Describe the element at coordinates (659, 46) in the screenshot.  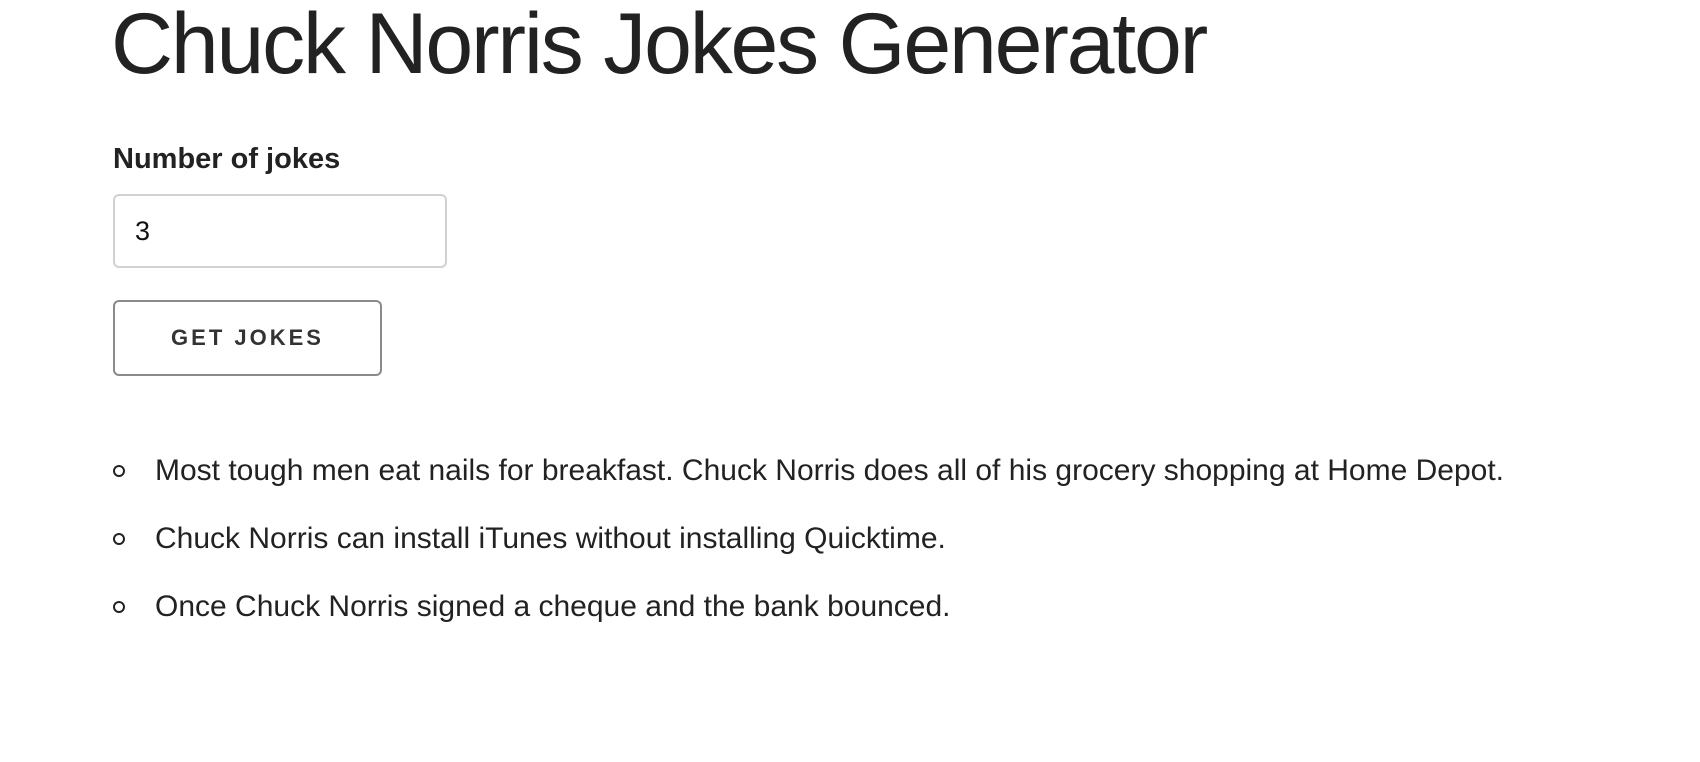
I see `page-title: Chuck Norris Jokes Generator` at that location.